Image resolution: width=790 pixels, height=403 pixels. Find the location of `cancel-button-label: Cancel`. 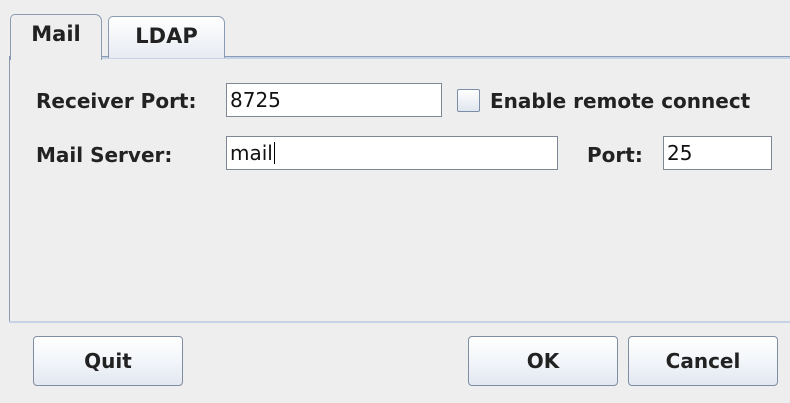

cancel-button-label: Cancel is located at coordinates (703, 361).